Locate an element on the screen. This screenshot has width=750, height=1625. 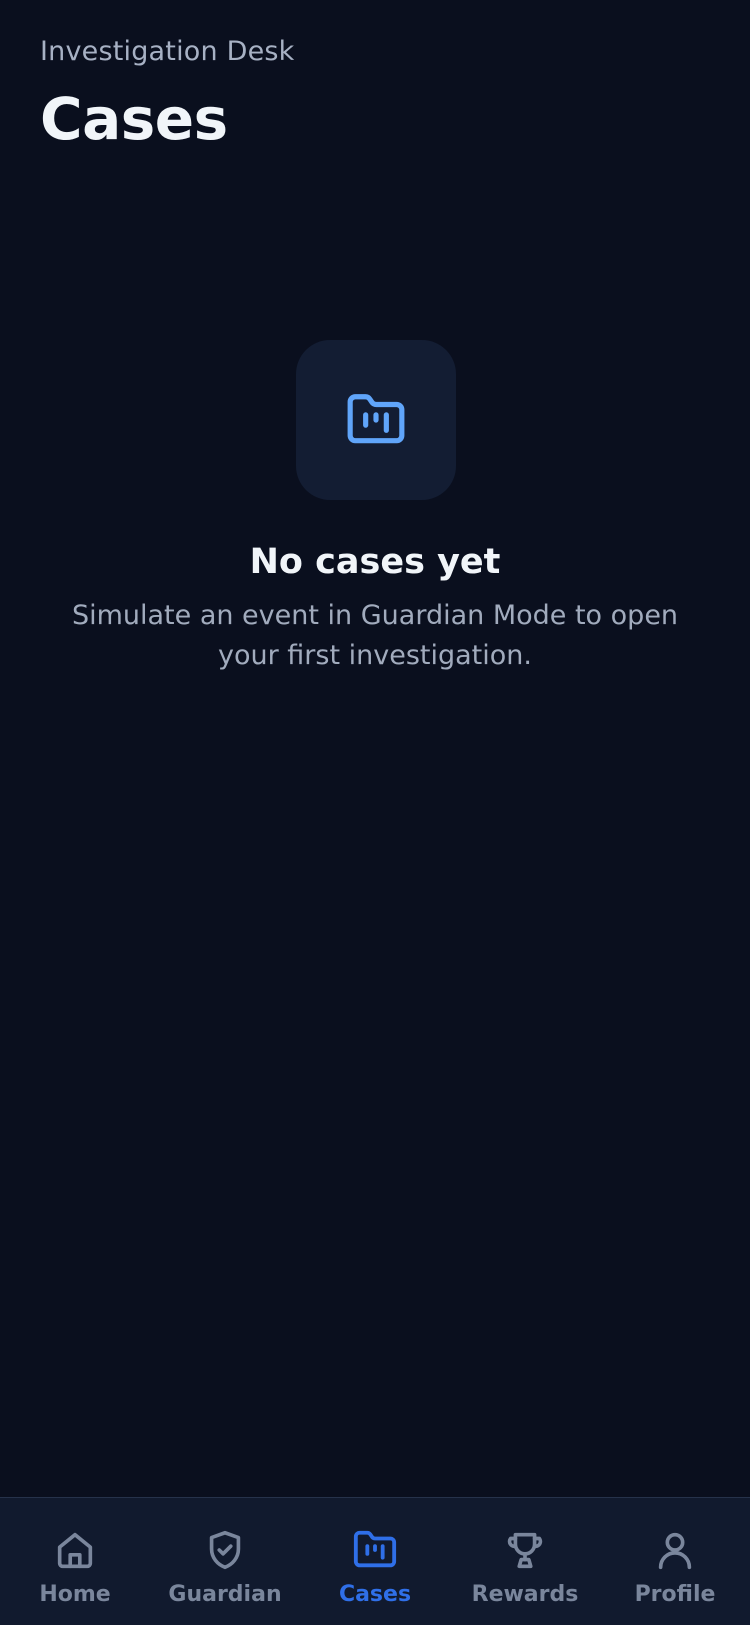
shield-check-icon is located at coordinates (225, 1550).